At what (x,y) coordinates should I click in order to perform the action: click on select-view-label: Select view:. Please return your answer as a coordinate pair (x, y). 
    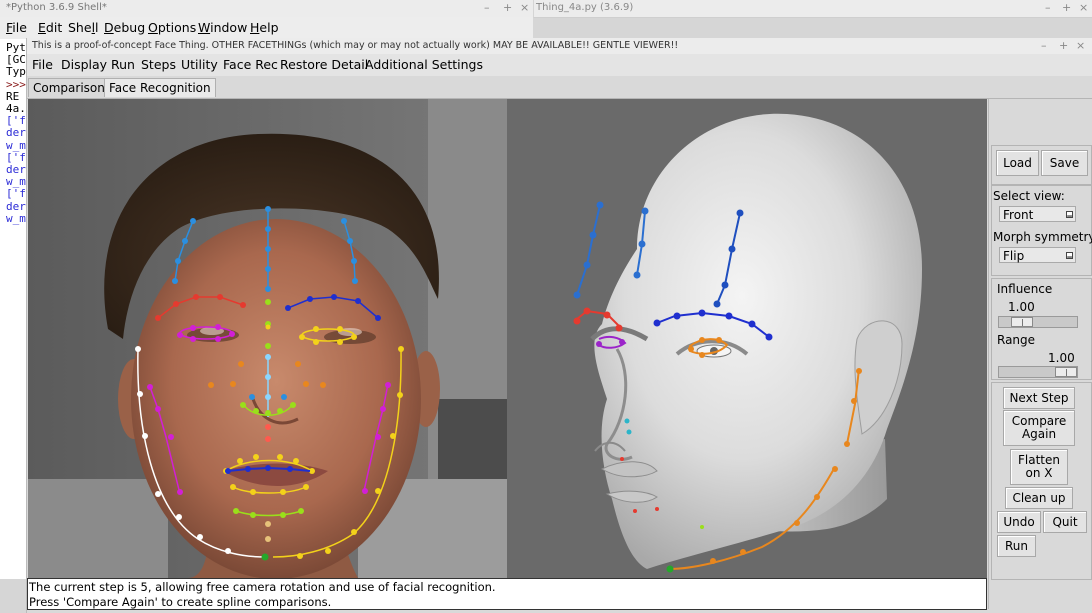
    Looking at the image, I should click on (1029, 196).